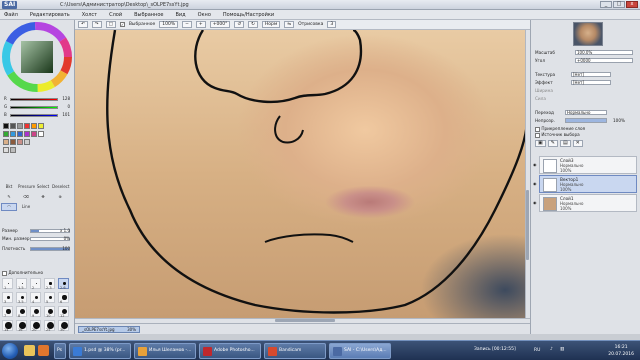 The image size is (640, 360). Describe the element at coordinates (200, 24) in the screenshot. I see `zoom-in-button: +` at that location.